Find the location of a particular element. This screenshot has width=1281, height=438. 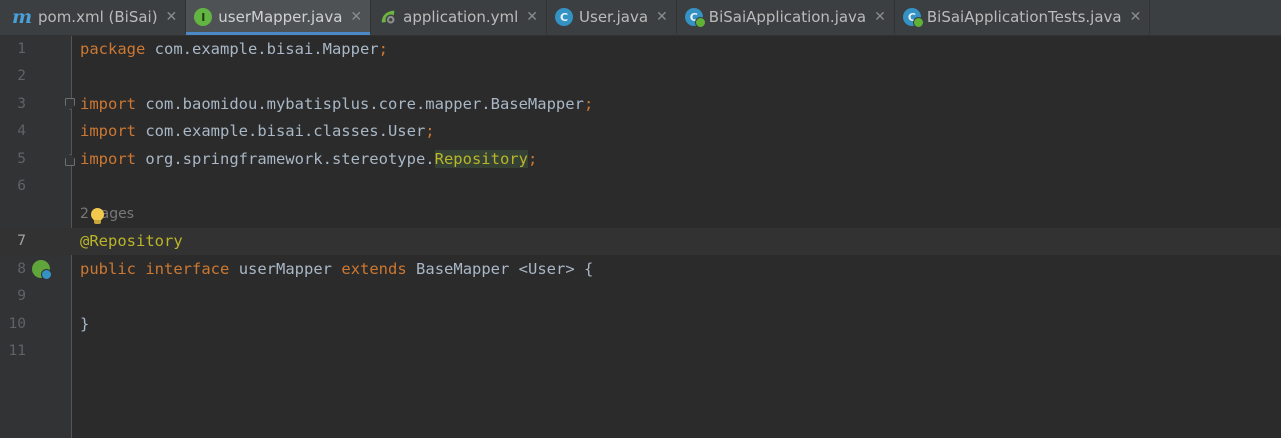

code-text: } is located at coordinates (84, 324).